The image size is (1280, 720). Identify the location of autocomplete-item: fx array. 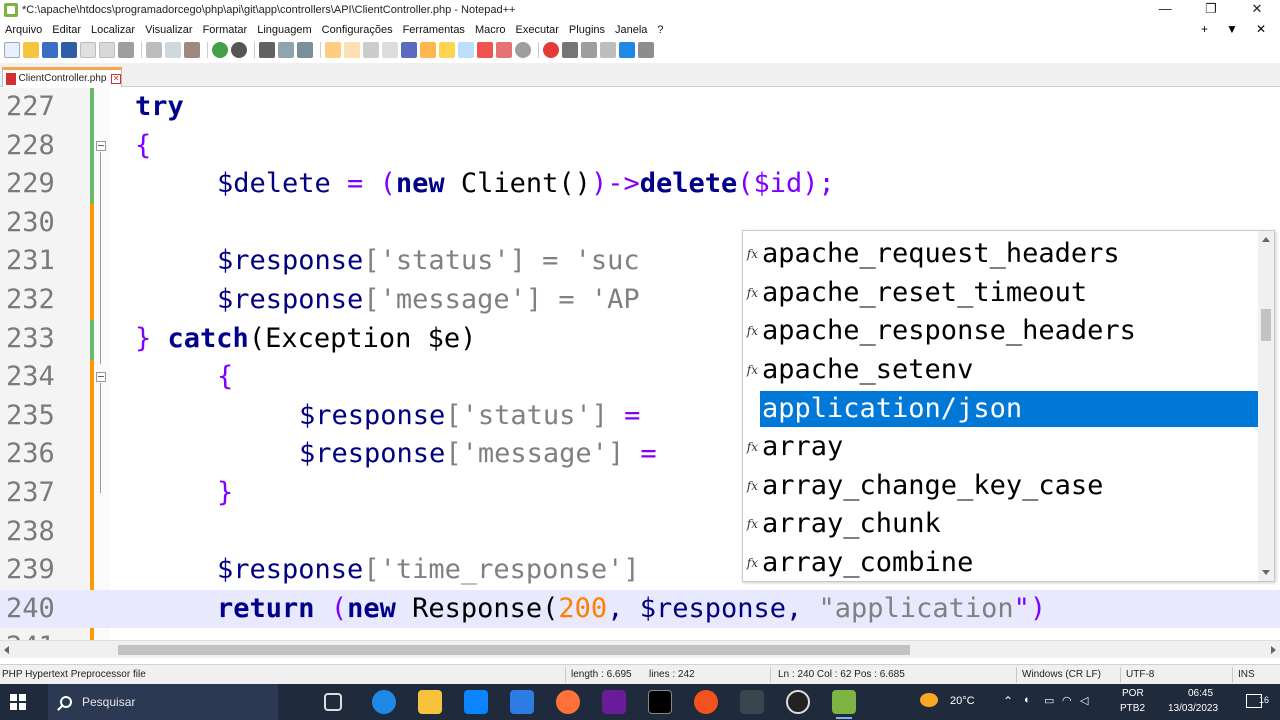
(1001, 447).